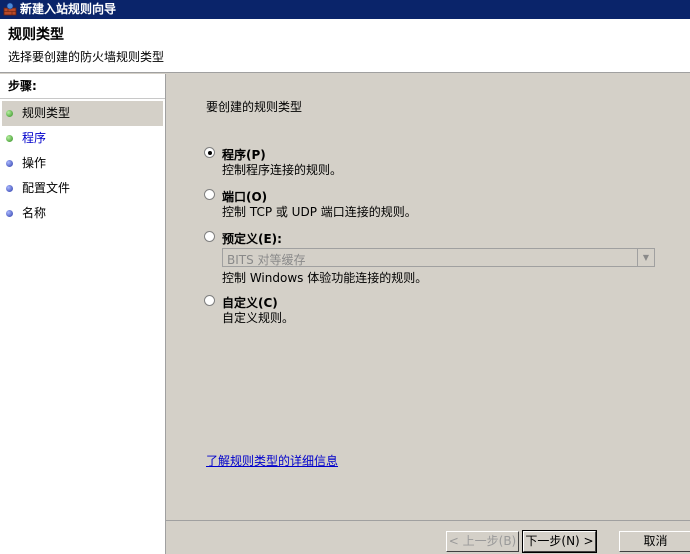  I want to click on option-description: 控制 Windows 体验功能连接的规则。, so click(325, 278).